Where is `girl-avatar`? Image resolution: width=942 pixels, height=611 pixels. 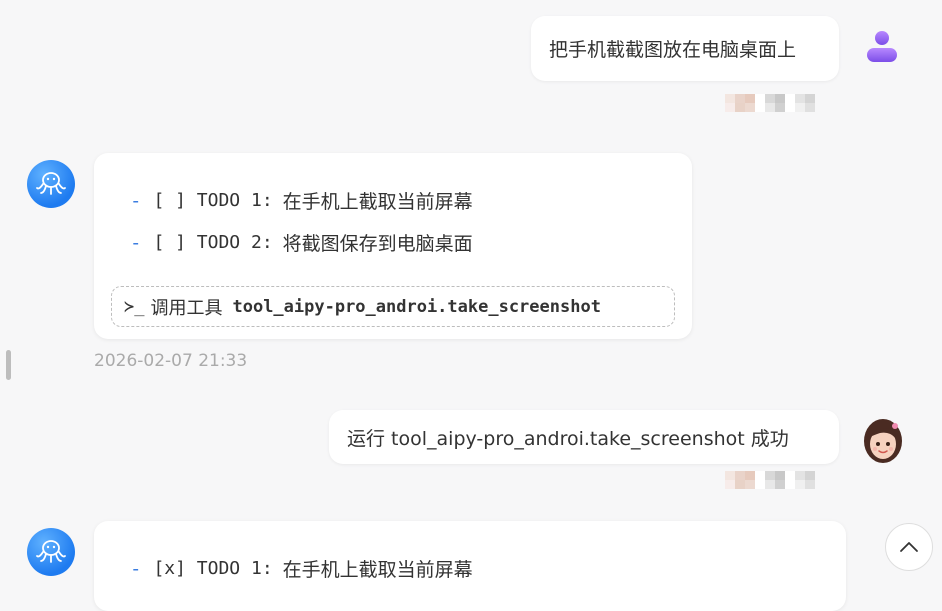
girl-avatar is located at coordinates (883, 441).